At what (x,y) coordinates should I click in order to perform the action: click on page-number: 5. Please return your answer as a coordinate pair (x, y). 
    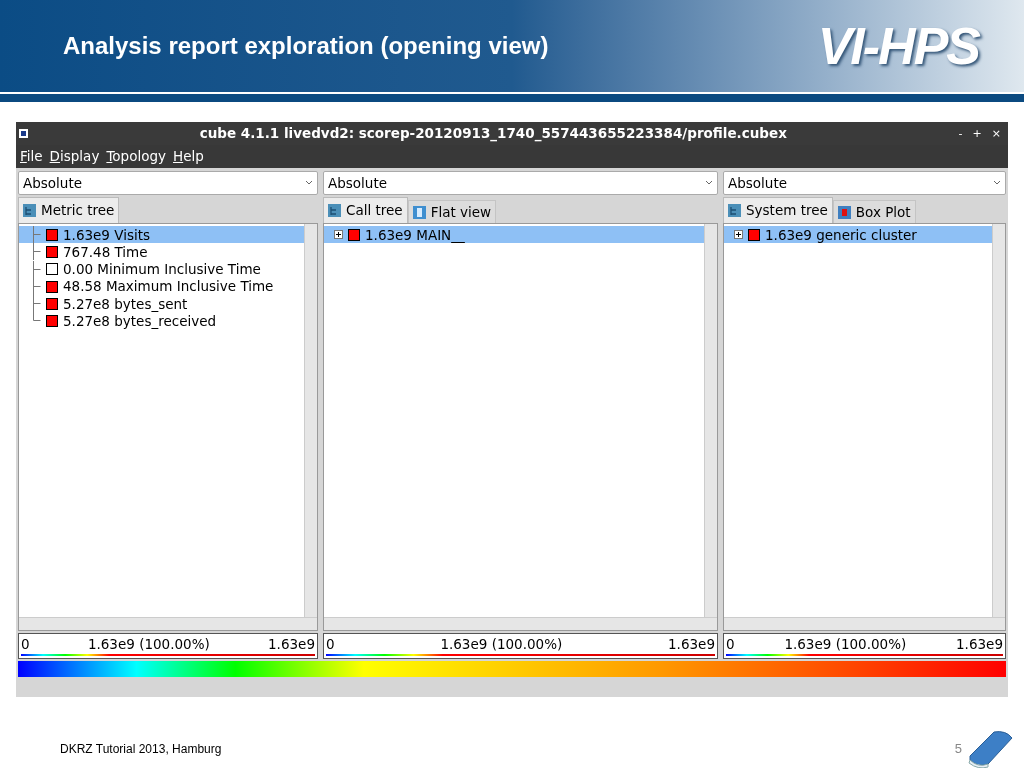
    Looking at the image, I should click on (958, 749).